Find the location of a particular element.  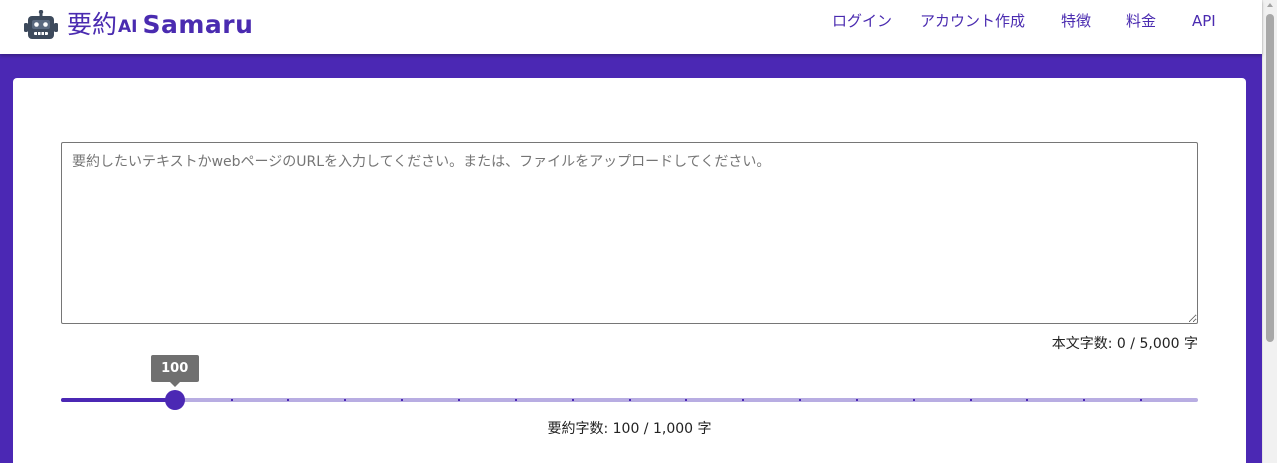

robot-icon is located at coordinates (41, 24).